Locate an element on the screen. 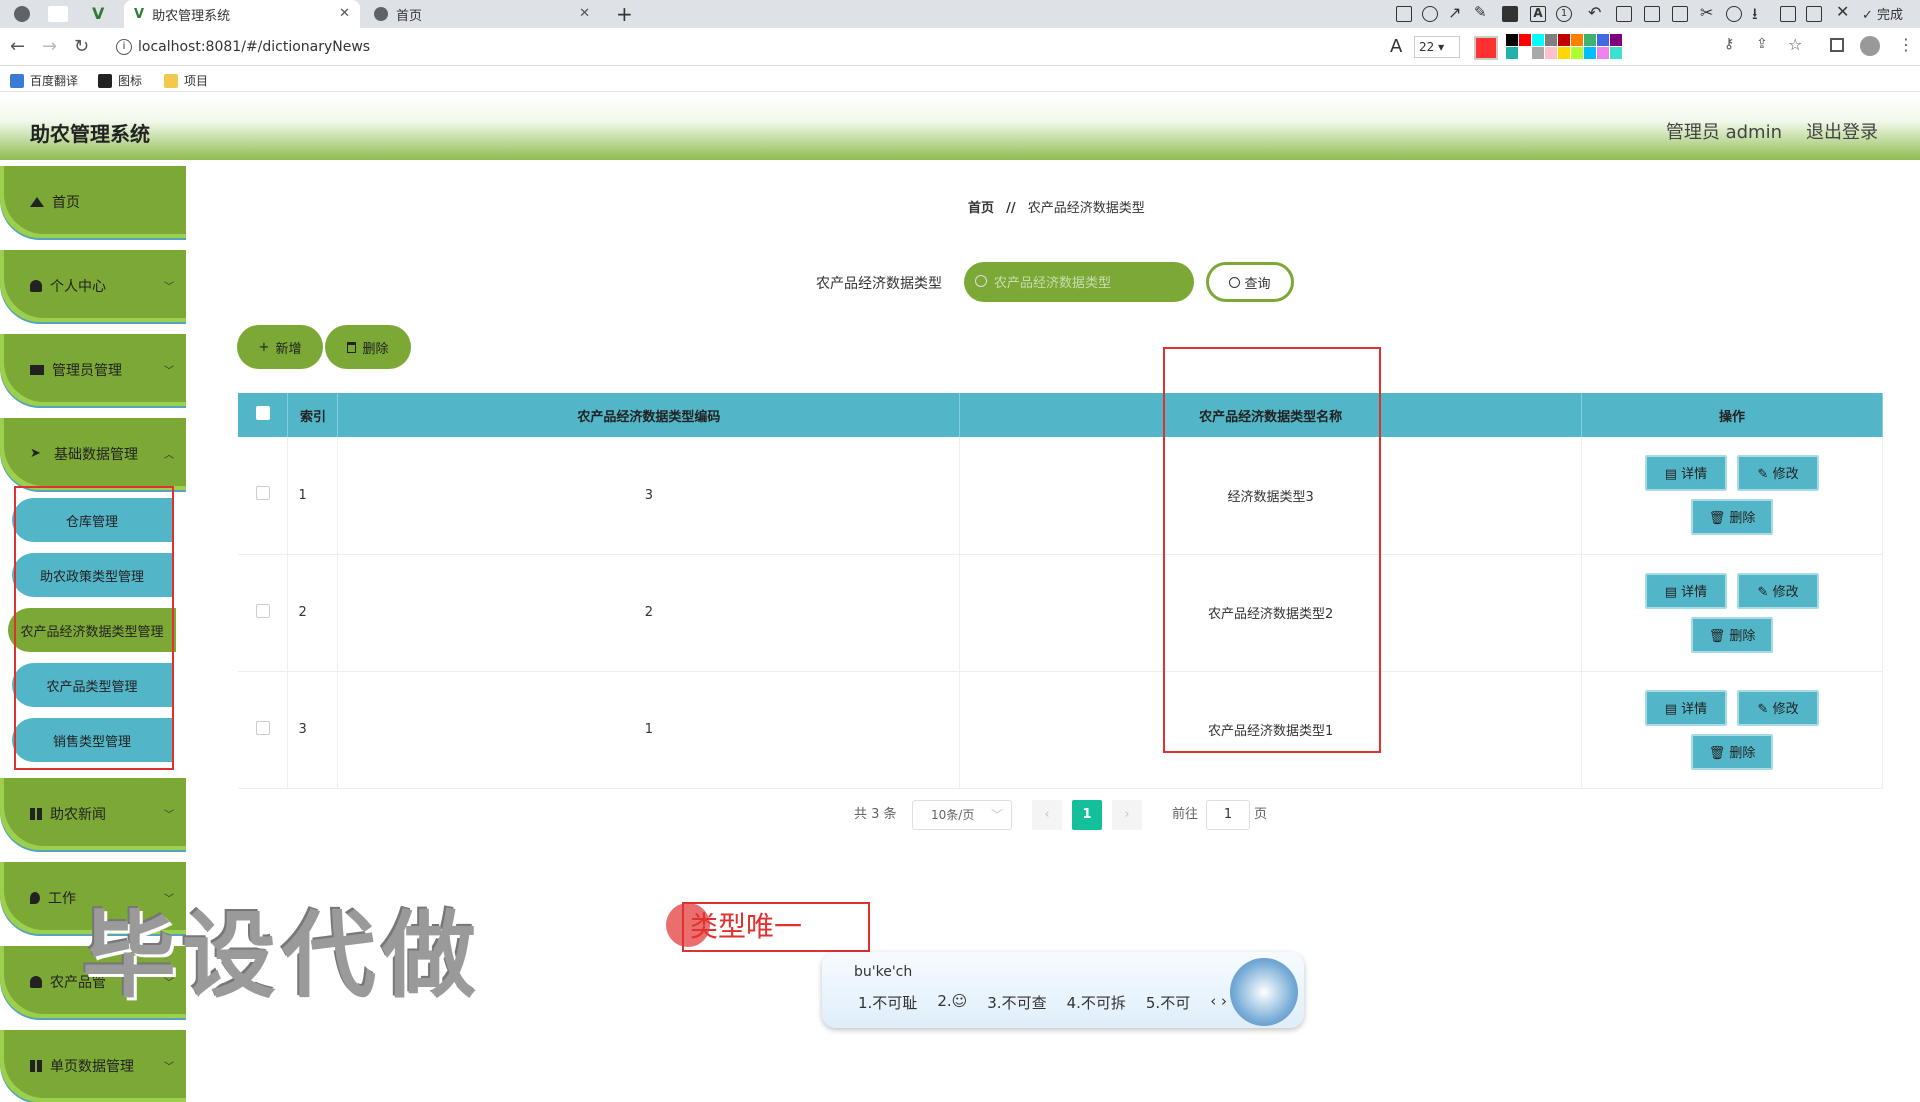  forward-icon: → is located at coordinates (49, 46).